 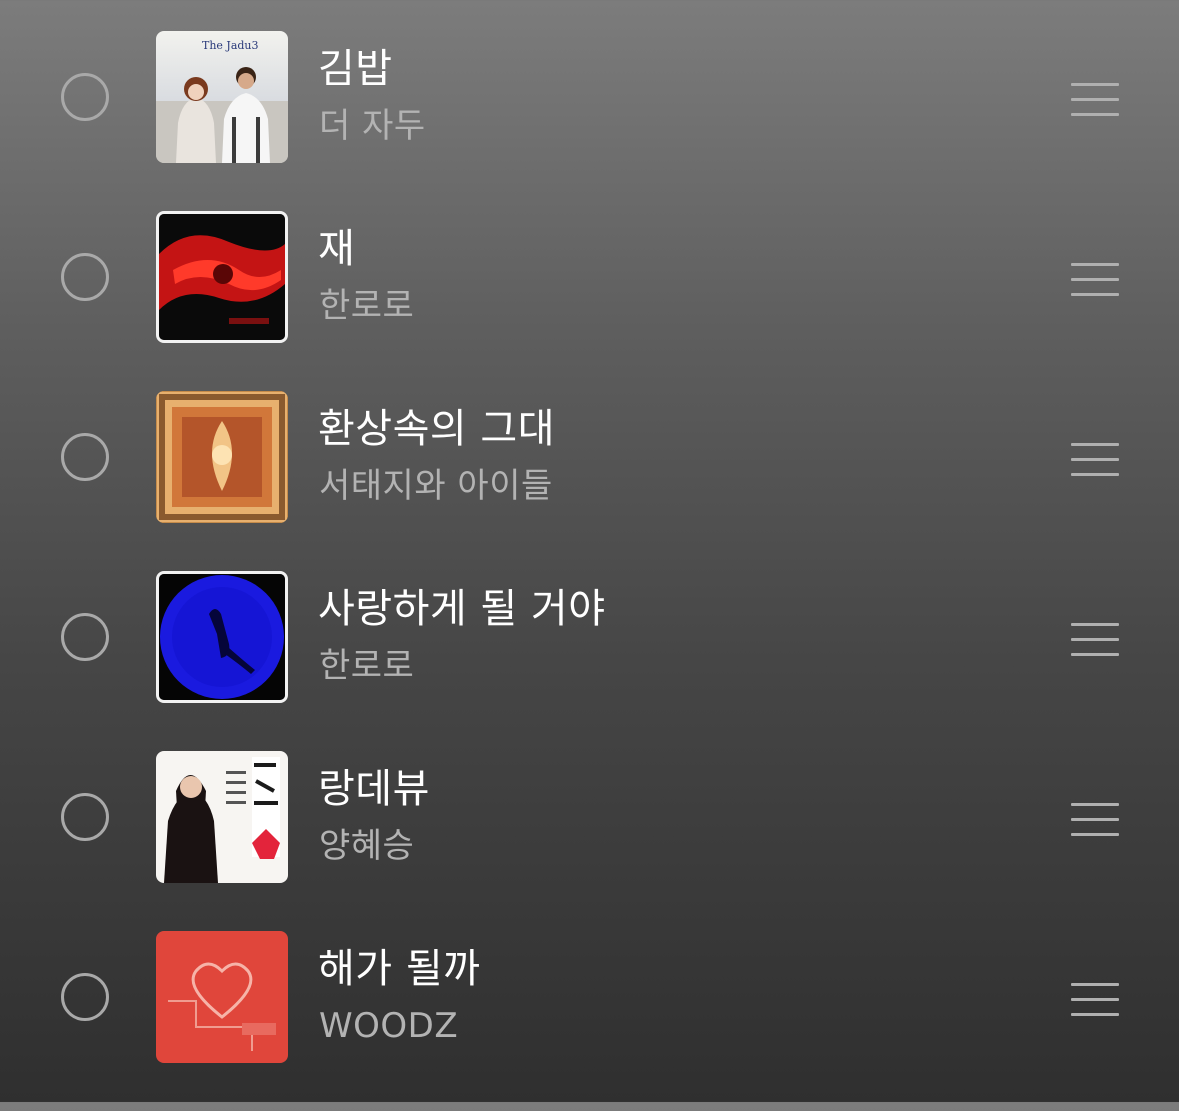 I want to click on track-artist: WOODZ, so click(x=389, y=1026).